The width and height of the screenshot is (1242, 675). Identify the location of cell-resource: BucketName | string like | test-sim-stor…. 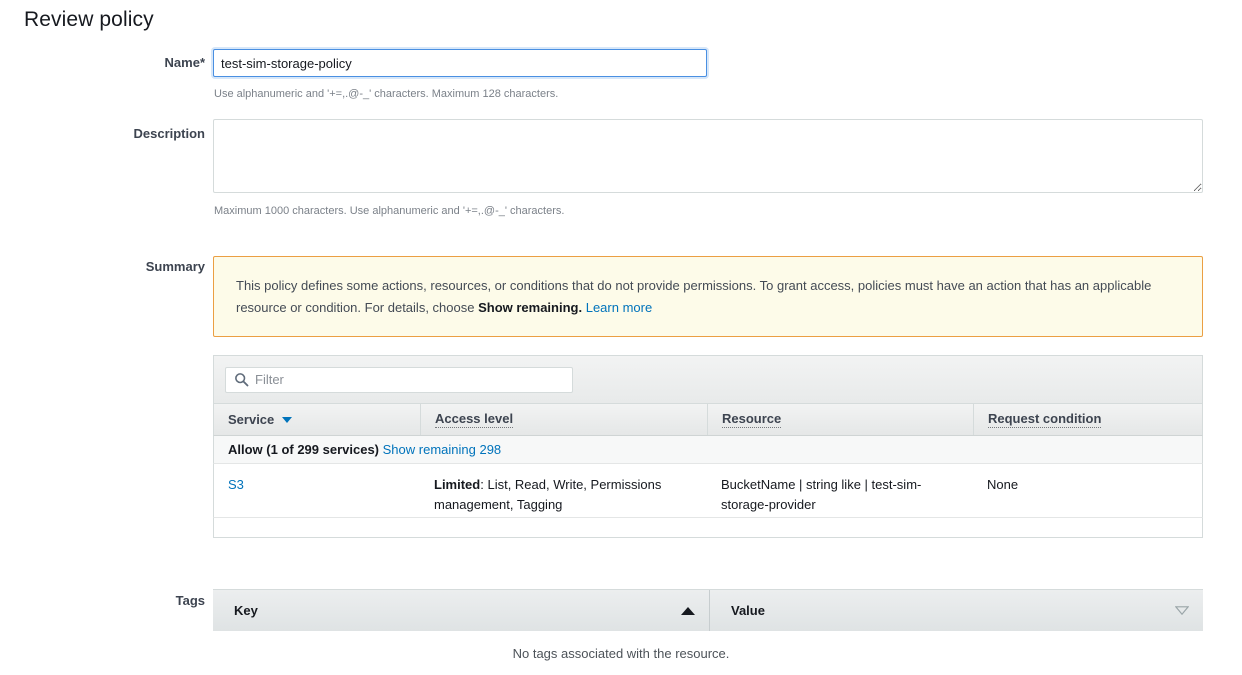
(821, 494).